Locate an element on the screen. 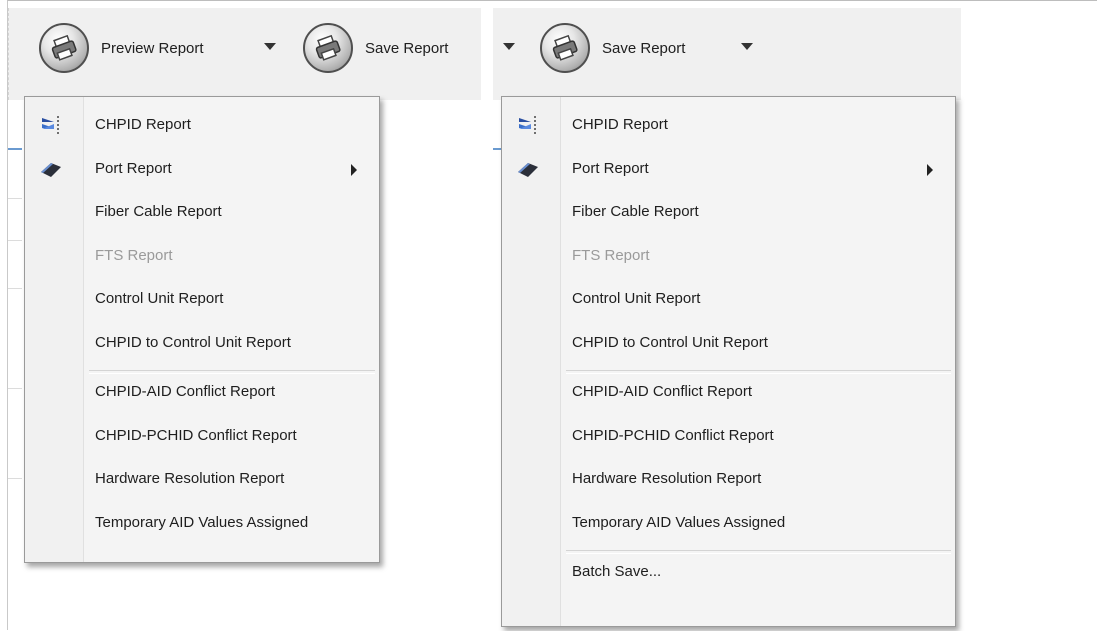  preview-report-button: Preview Report is located at coordinates (121, 48).